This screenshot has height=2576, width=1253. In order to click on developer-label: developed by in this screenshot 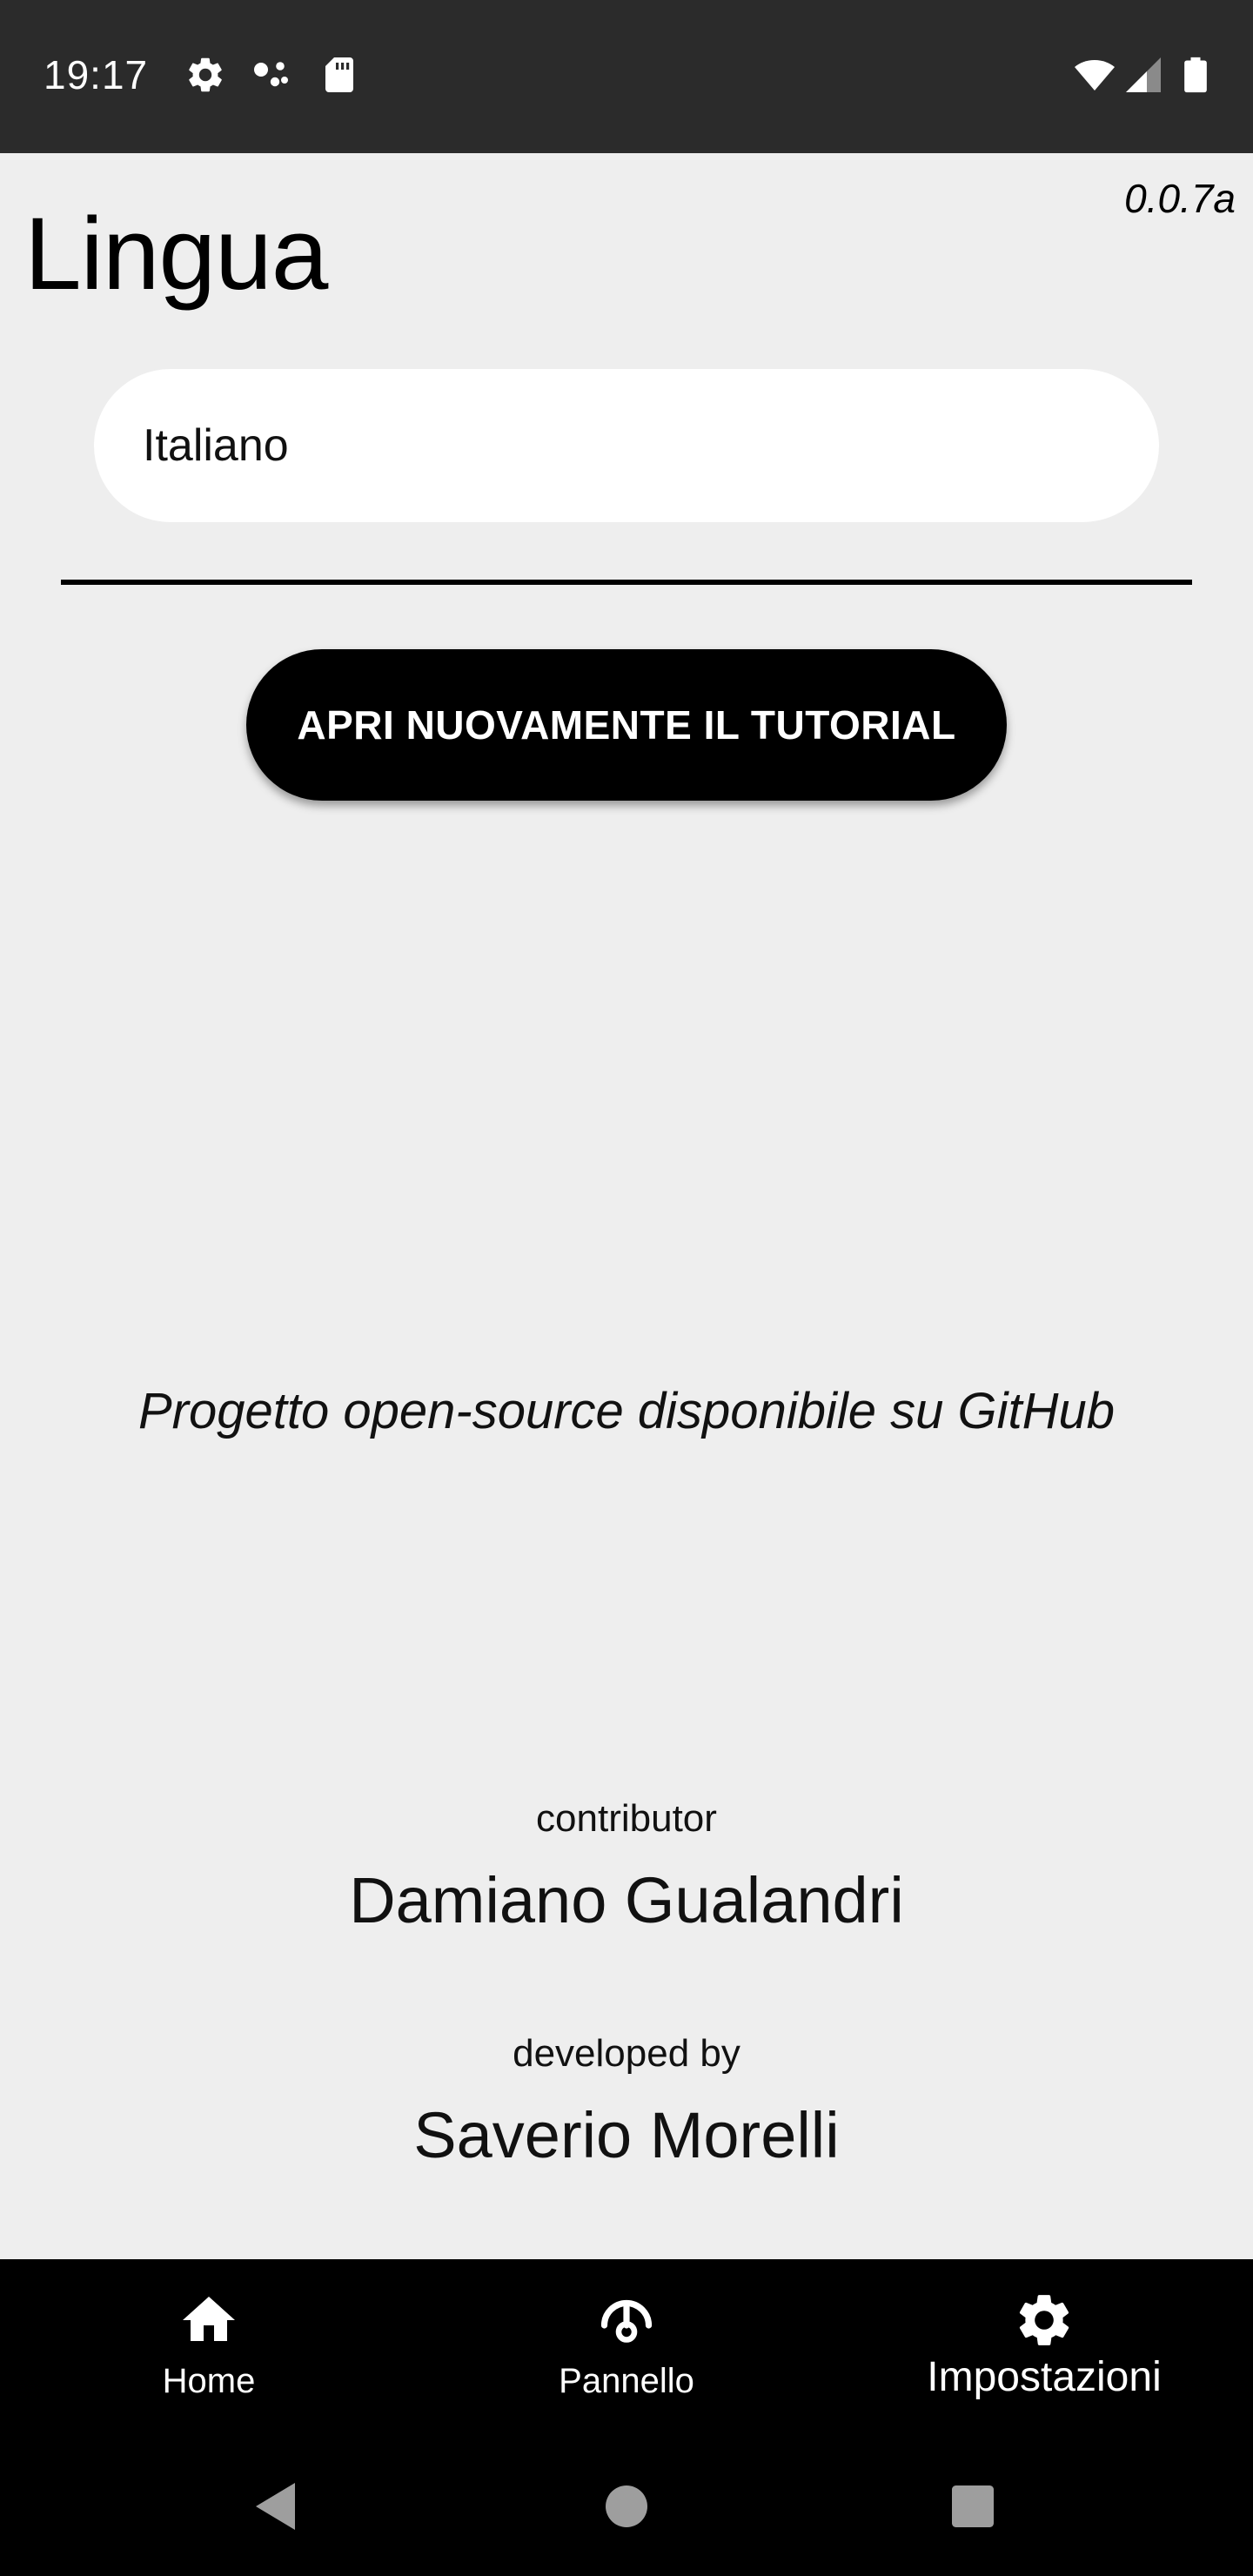, I will do `click(626, 2053)`.